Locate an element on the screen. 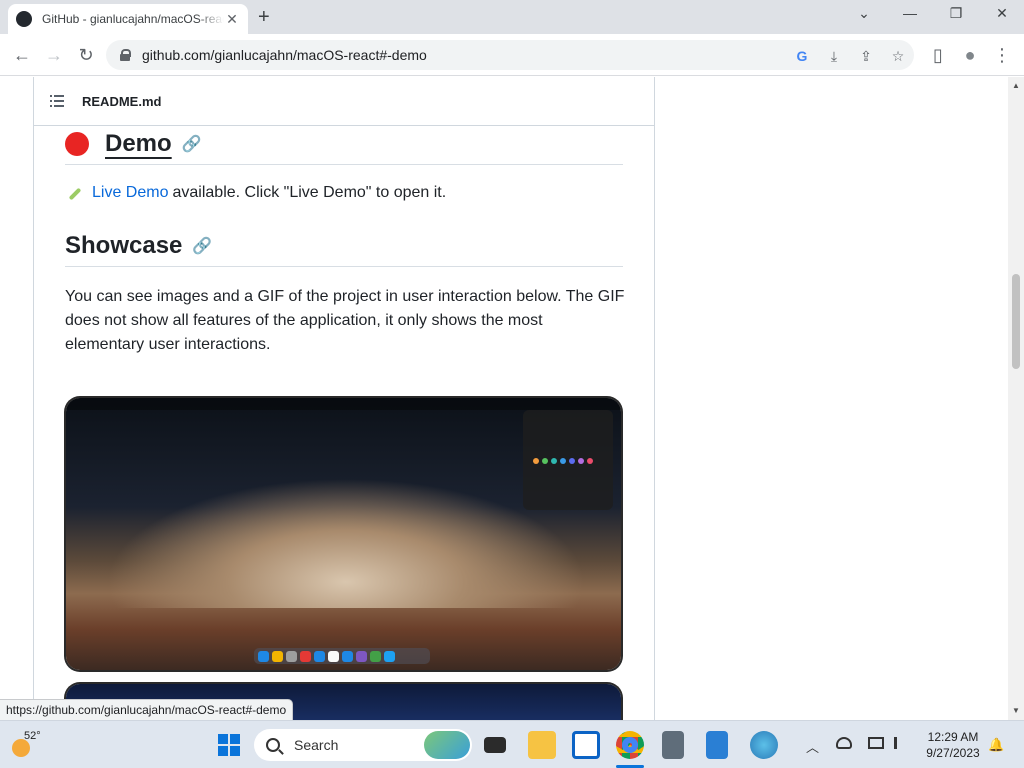 The height and width of the screenshot is (768, 1024). start-button is located at coordinates (229, 745).